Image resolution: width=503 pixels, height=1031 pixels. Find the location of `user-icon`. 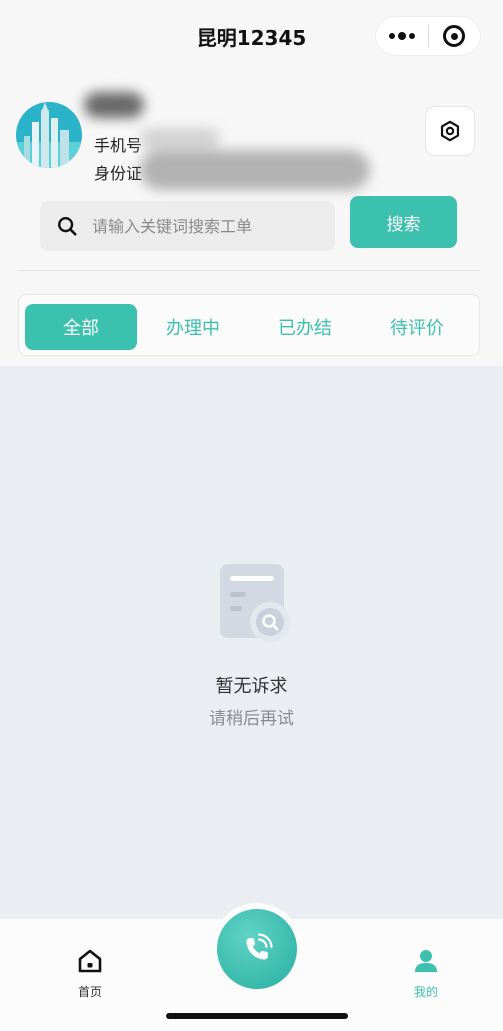

user-icon is located at coordinates (426, 961).